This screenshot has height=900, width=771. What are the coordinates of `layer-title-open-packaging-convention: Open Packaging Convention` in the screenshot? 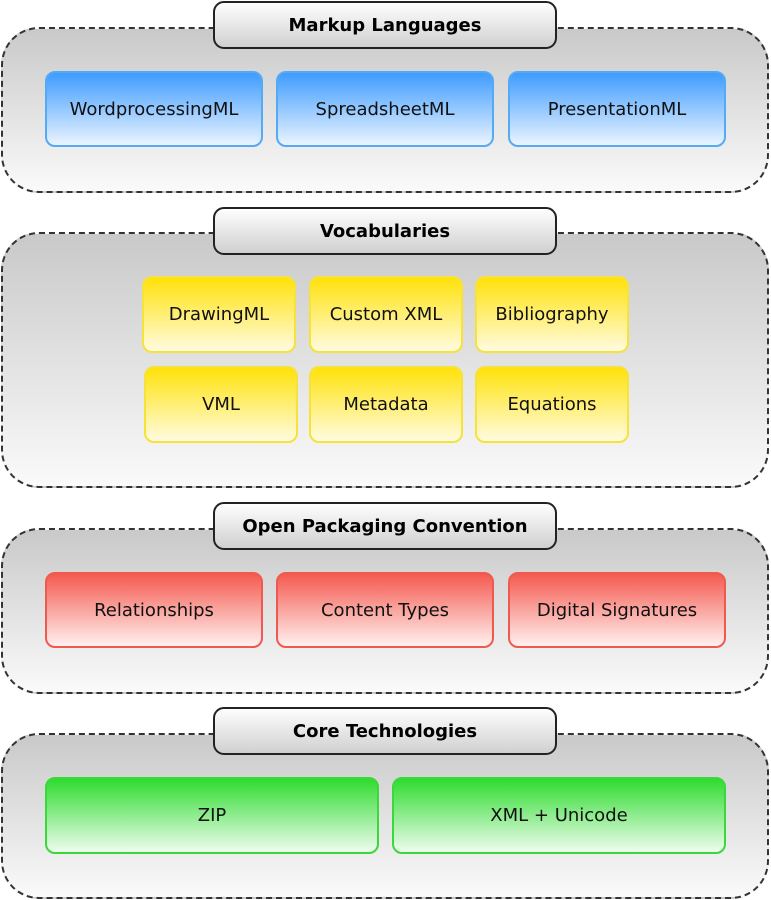 It's located at (385, 526).